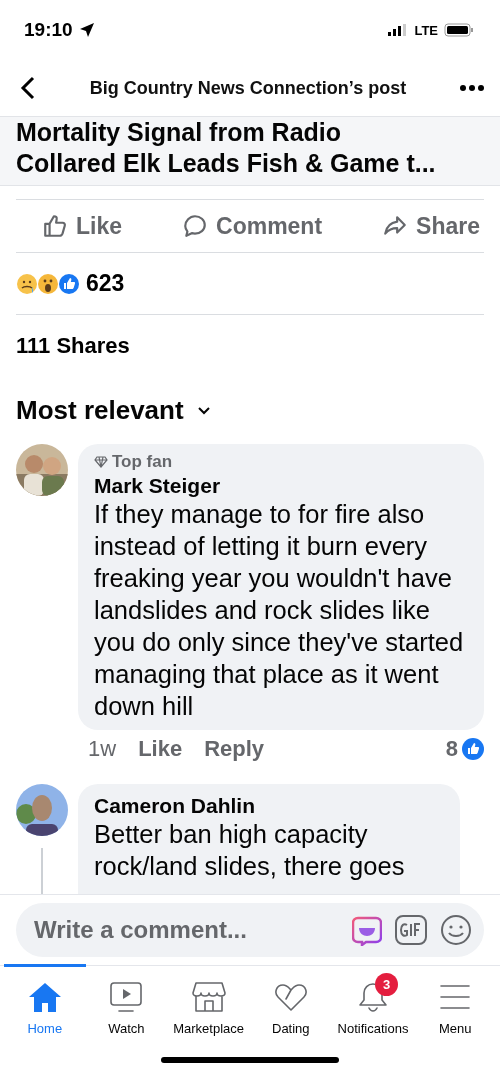 This screenshot has height=1083, width=500. I want to click on comment-author: Mark Steiger, so click(281, 486).